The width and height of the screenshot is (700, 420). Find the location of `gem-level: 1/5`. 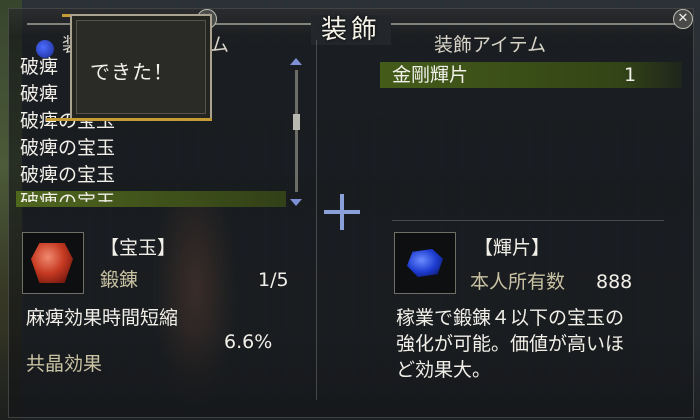

gem-level: 1/5 is located at coordinates (273, 280).